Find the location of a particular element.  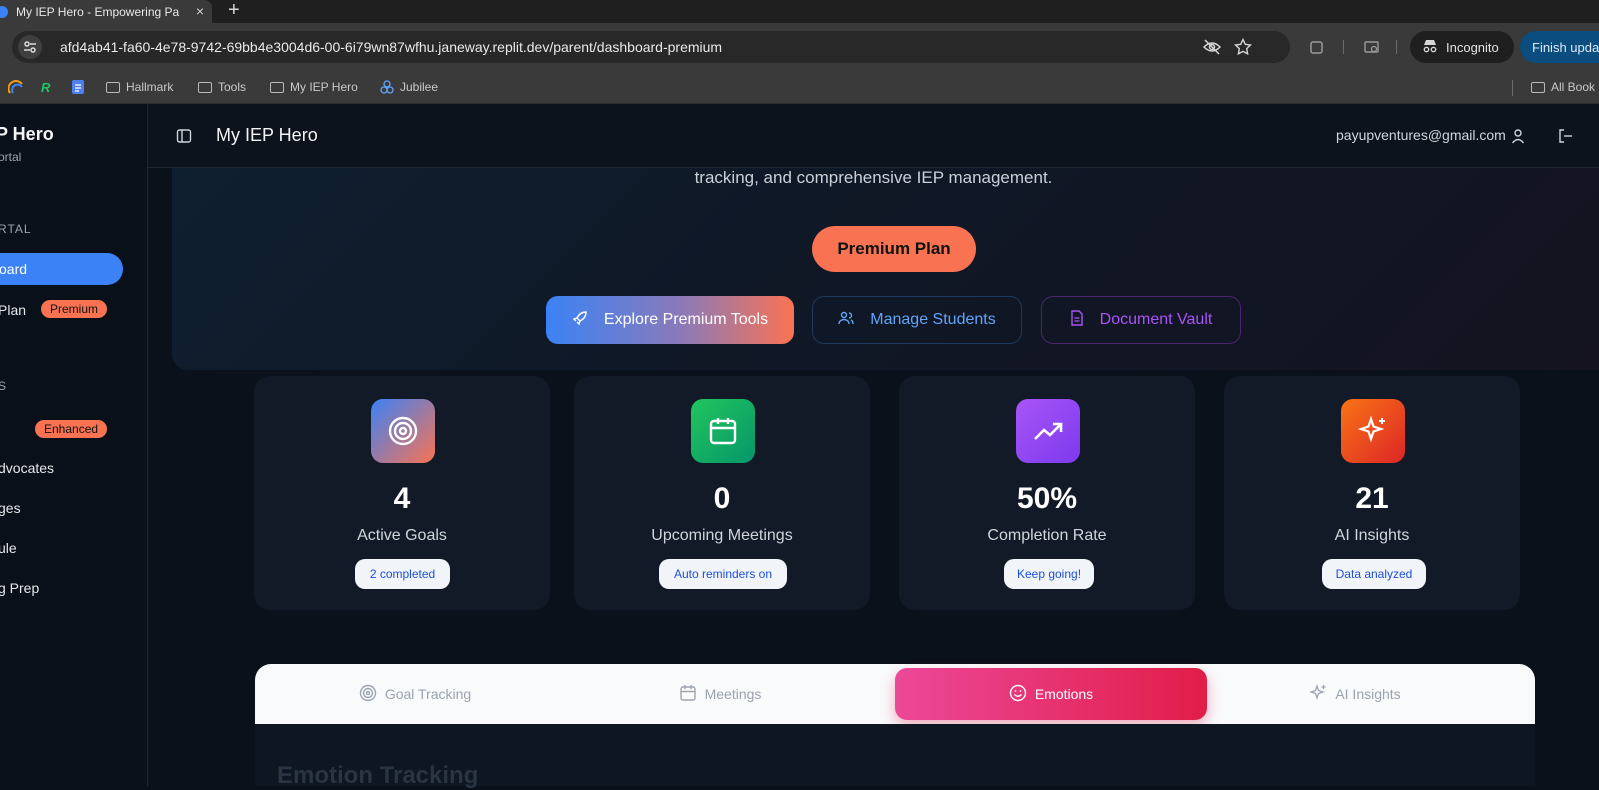

sparkles-icon is located at coordinates (1373, 431).